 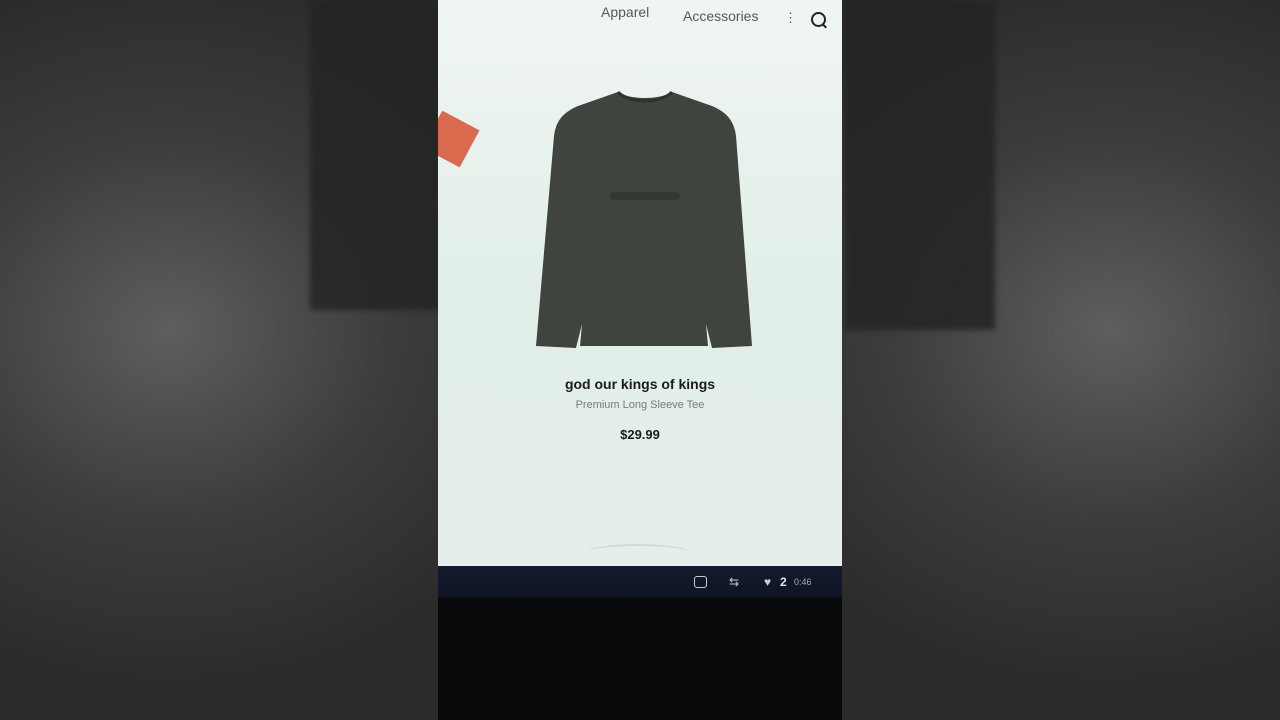 What do you see at coordinates (720, 16) in the screenshot?
I see `nav-link-accessories: Accessories` at bounding box center [720, 16].